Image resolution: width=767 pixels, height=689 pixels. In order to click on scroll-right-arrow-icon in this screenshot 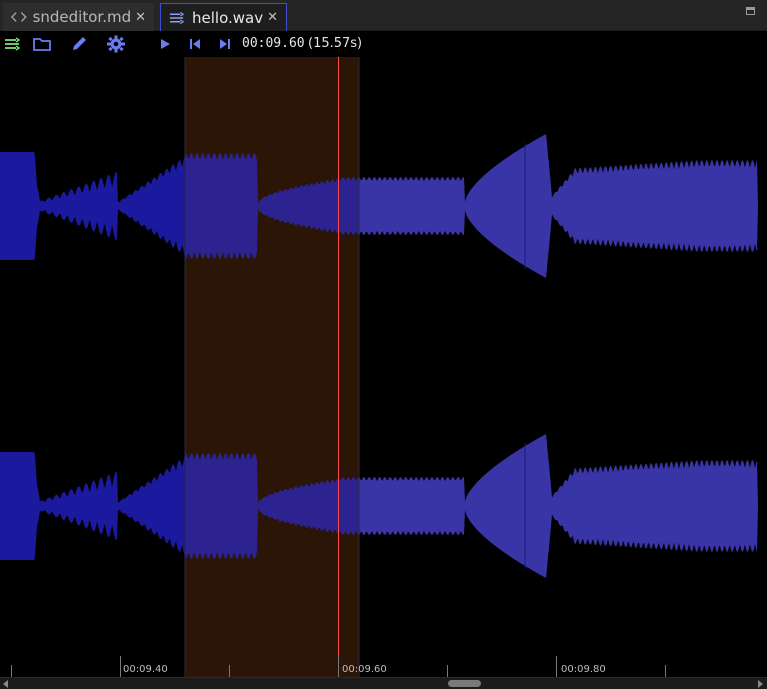, I will do `click(760, 684)`.